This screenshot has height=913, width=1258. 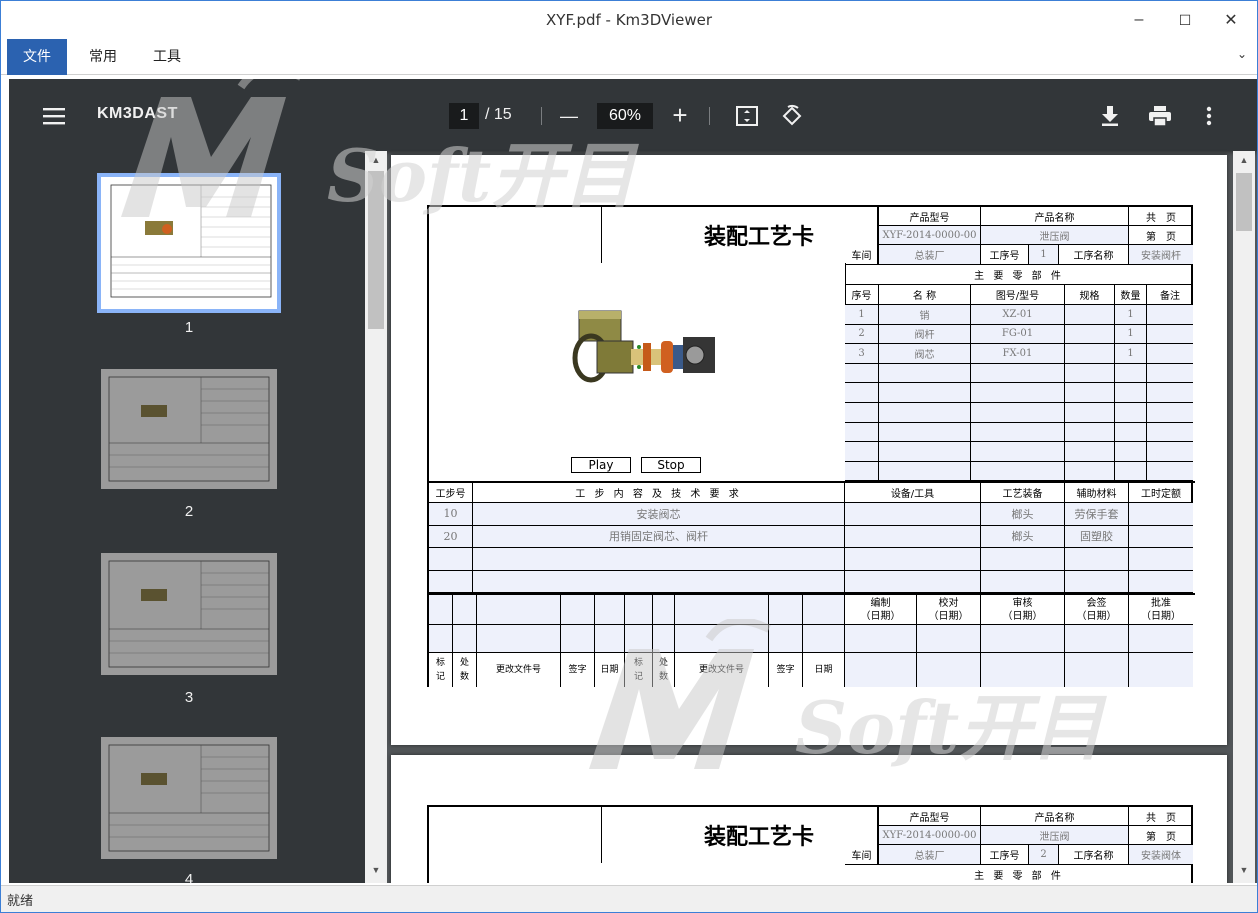 I want to click on rotate-icon, so click(x=792, y=116).